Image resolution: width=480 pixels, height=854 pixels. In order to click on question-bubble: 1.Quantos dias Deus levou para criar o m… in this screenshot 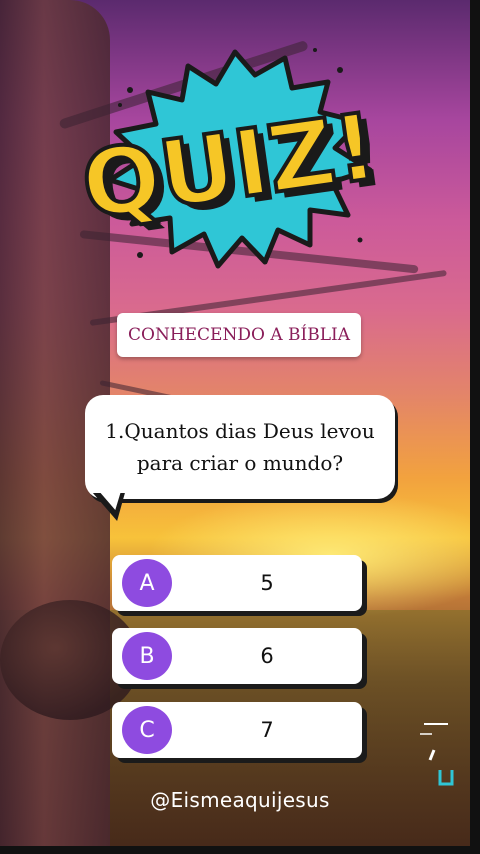, I will do `click(240, 447)`.